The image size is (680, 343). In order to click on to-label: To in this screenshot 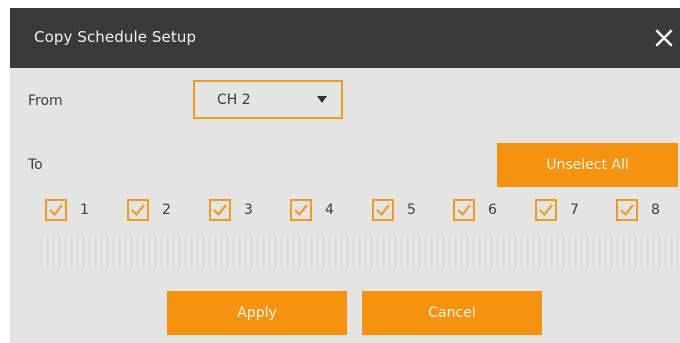, I will do `click(35, 165)`.